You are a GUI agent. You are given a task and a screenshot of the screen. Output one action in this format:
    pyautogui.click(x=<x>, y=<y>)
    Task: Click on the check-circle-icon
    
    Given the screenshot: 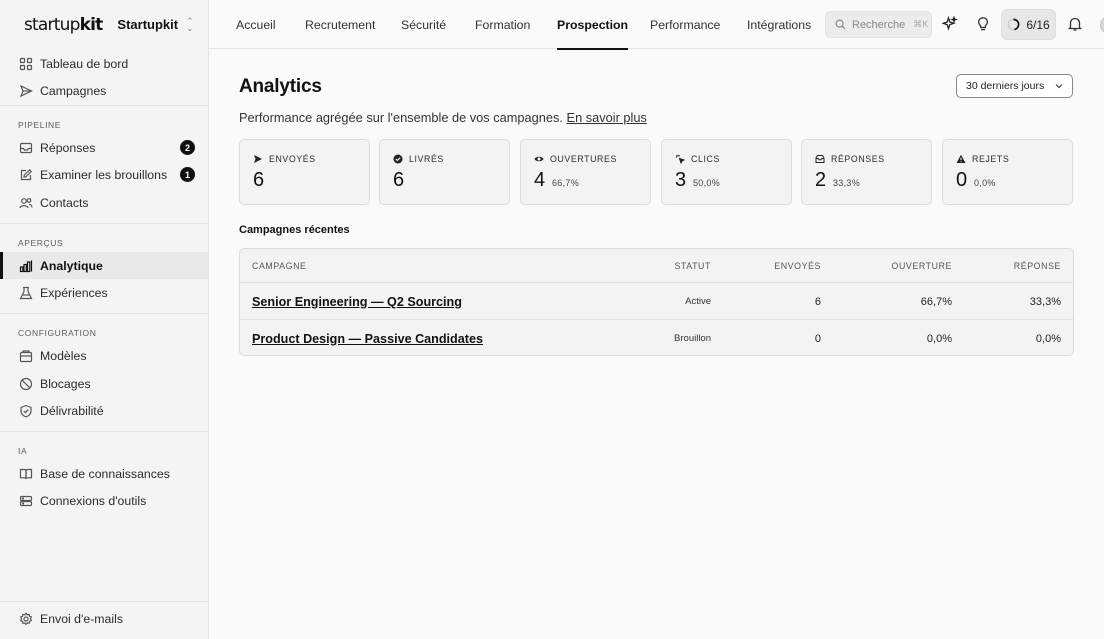 What is the action you would take?
    pyautogui.click(x=398, y=159)
    